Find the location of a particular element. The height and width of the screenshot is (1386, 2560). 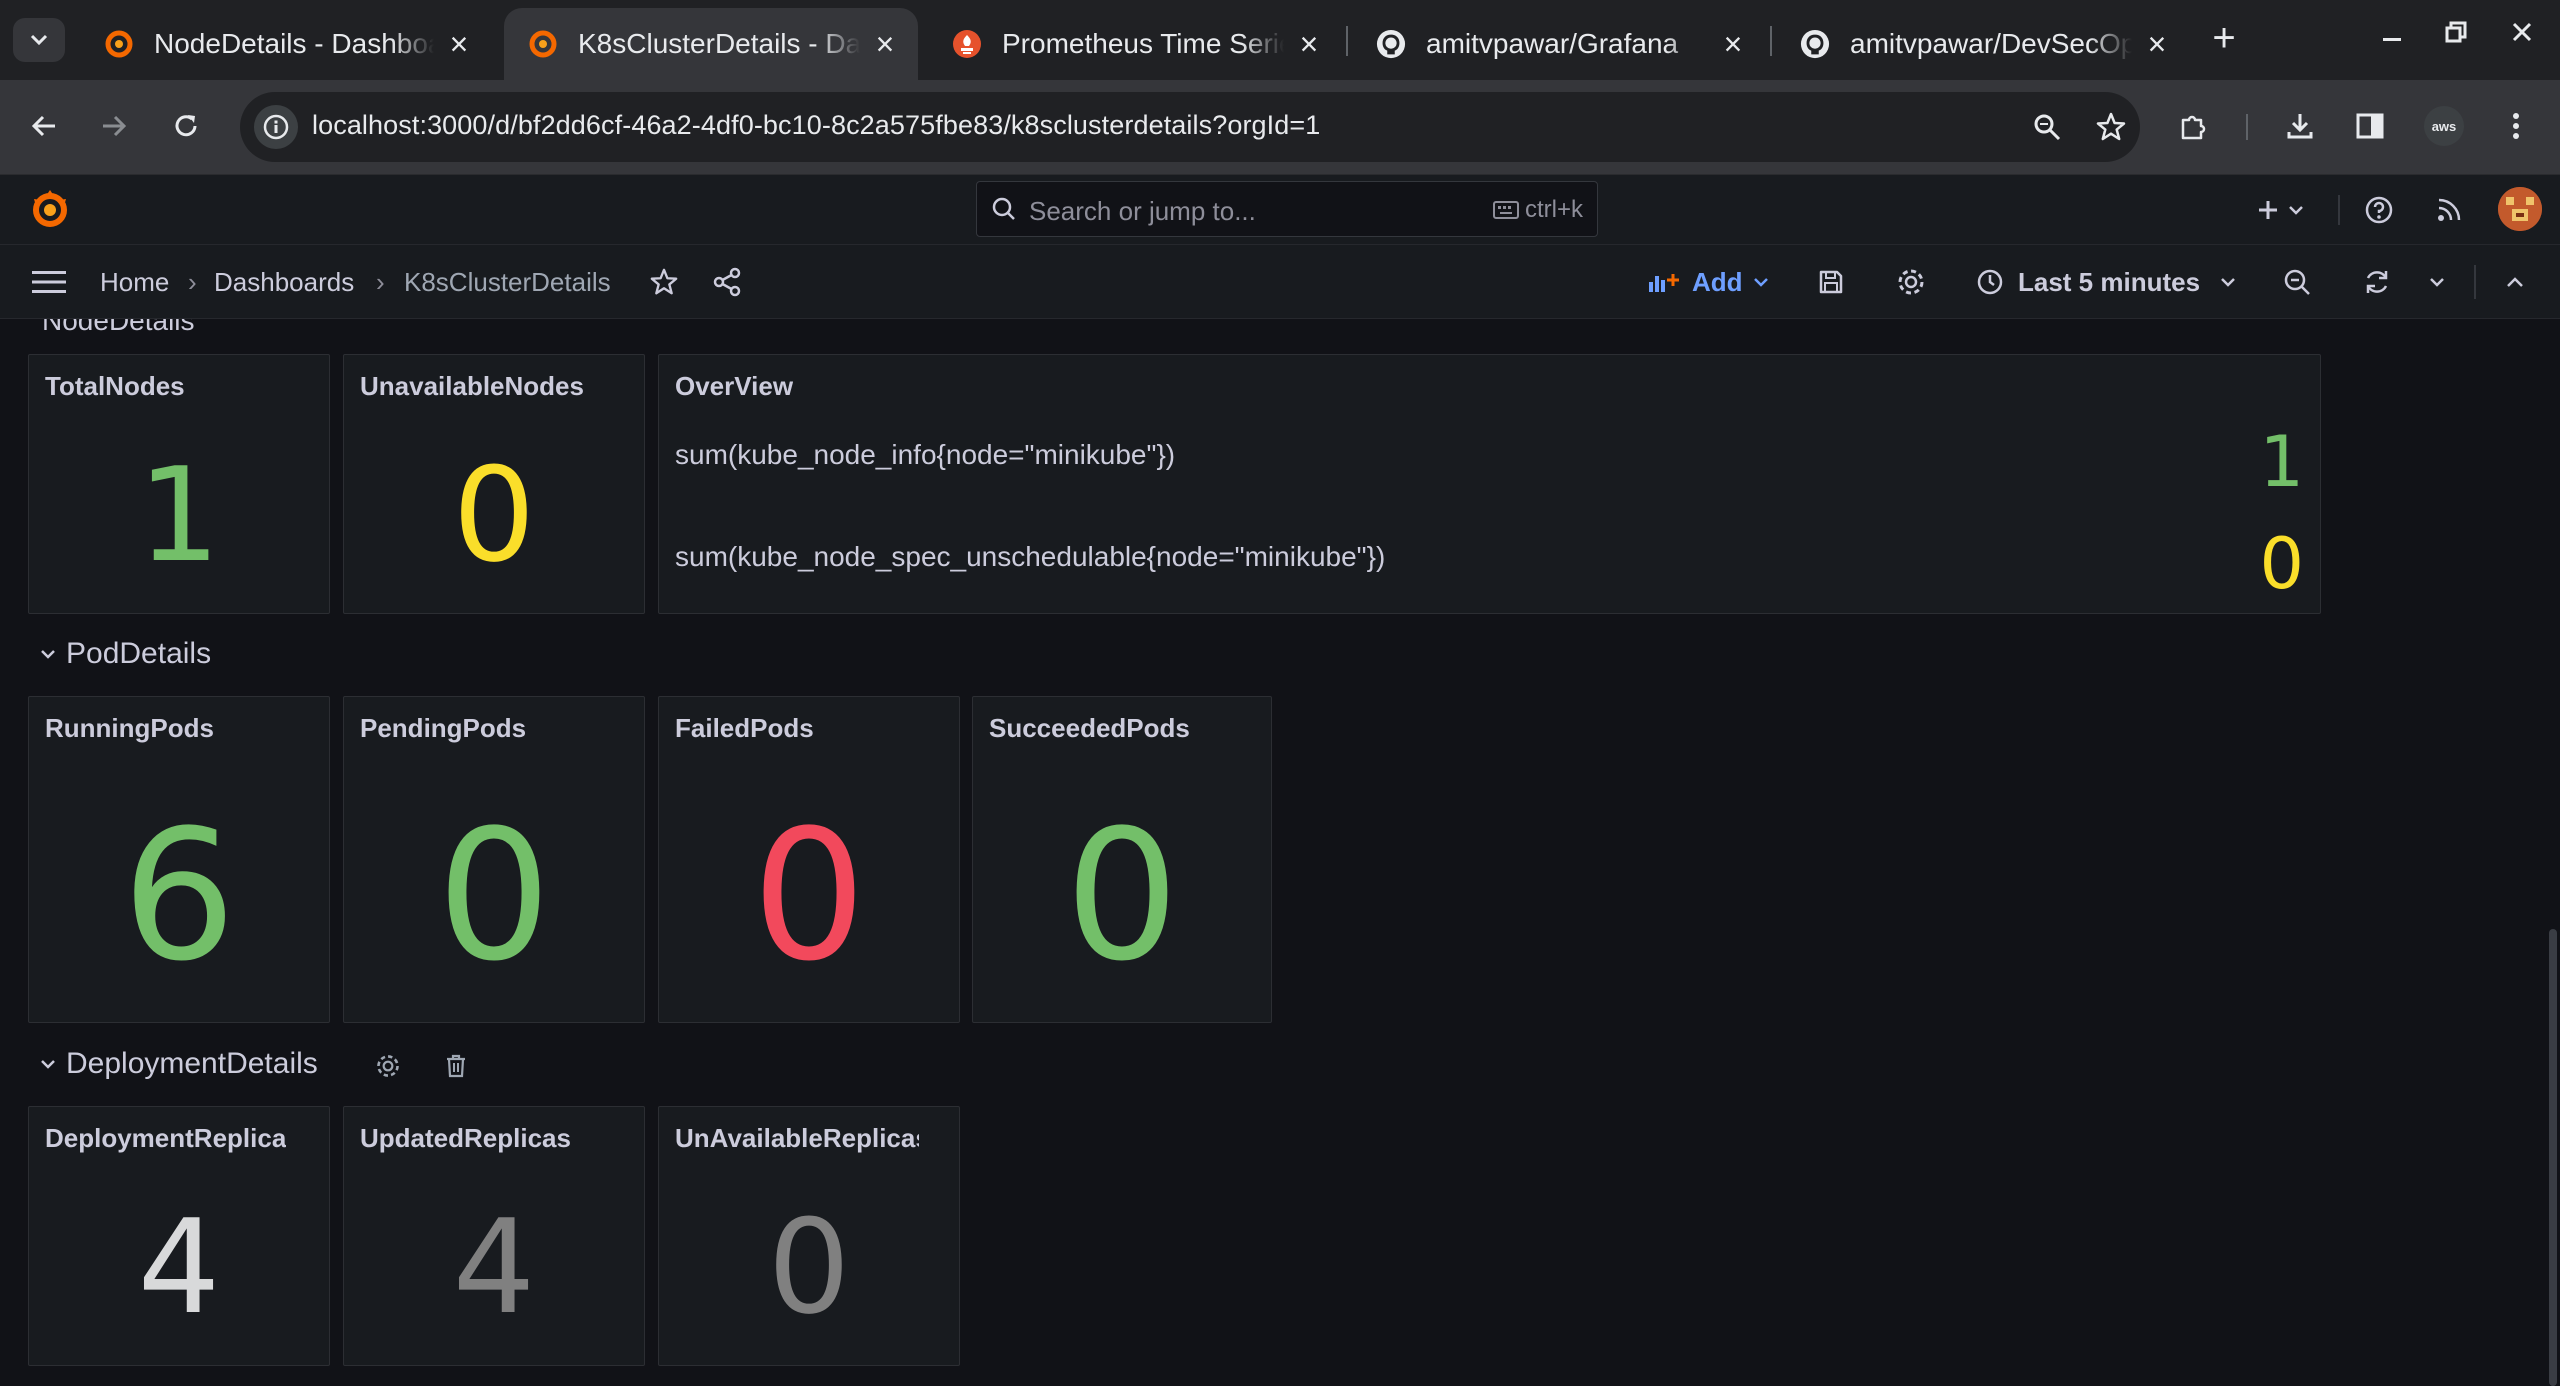

minimize-icon is located at coordinates (2392, 35).